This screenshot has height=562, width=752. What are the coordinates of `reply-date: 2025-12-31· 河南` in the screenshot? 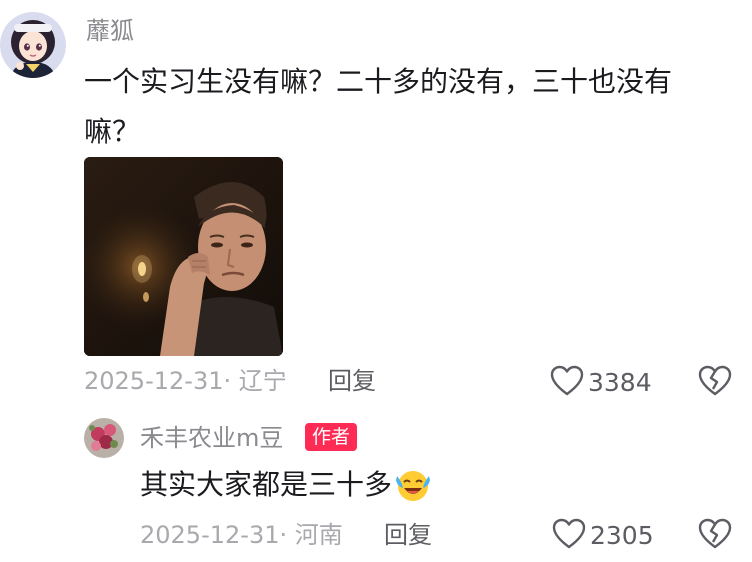 It's located at (241, 535).